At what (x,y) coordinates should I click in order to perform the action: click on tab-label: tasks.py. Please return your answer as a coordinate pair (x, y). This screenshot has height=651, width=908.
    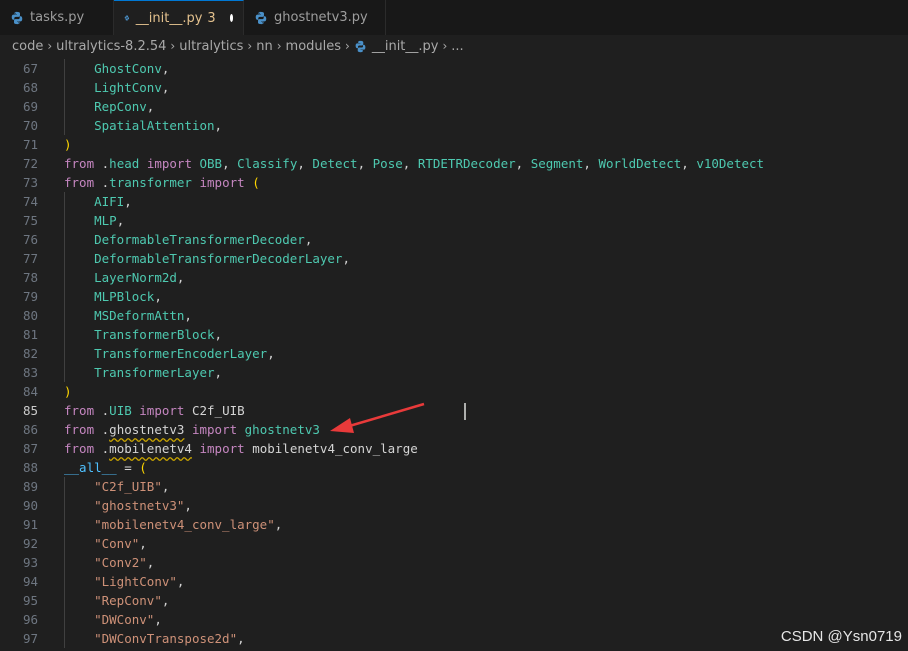
    Looking at the image, I should click on (57, 17).